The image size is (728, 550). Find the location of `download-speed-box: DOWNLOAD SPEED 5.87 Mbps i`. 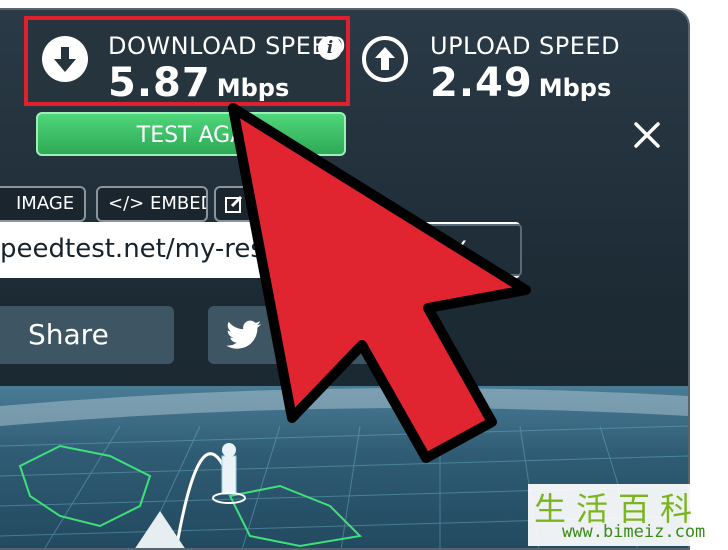

download-speed-box: DOWNLOAD SPEED 5.87 Mbps i is located at coordinates (187, 61).